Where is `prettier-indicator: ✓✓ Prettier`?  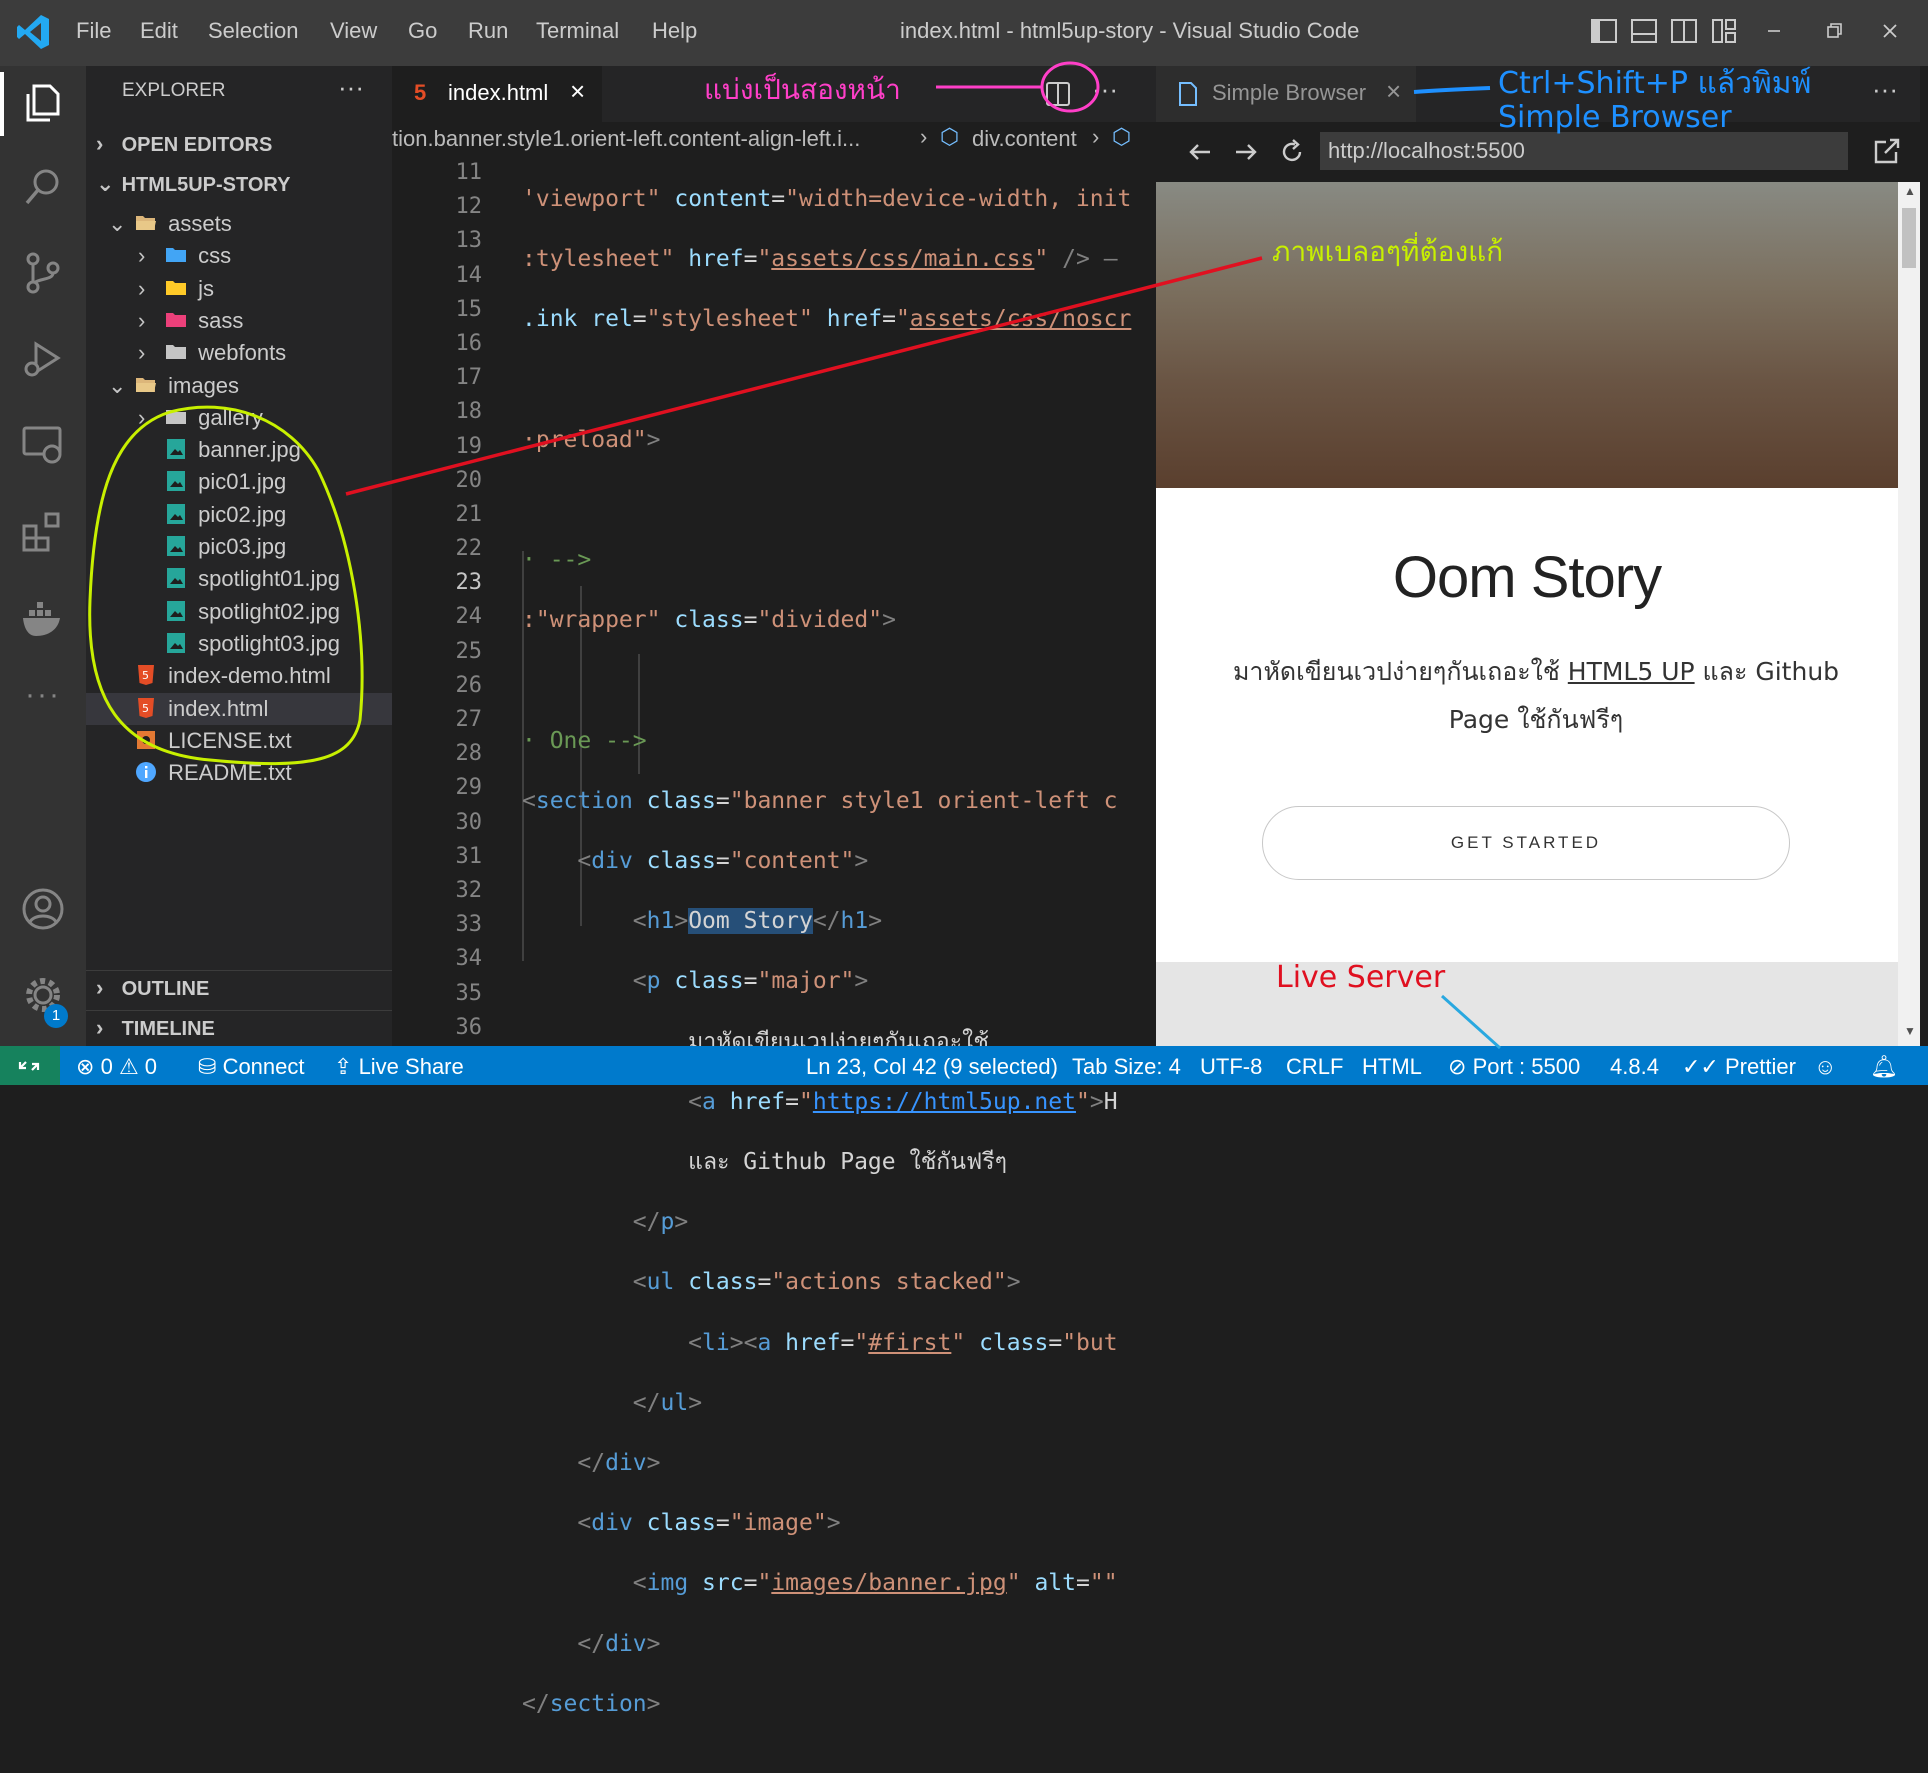 prettier-indicator: ✓✓ Prettier is located at coordinates (1739, 1067).